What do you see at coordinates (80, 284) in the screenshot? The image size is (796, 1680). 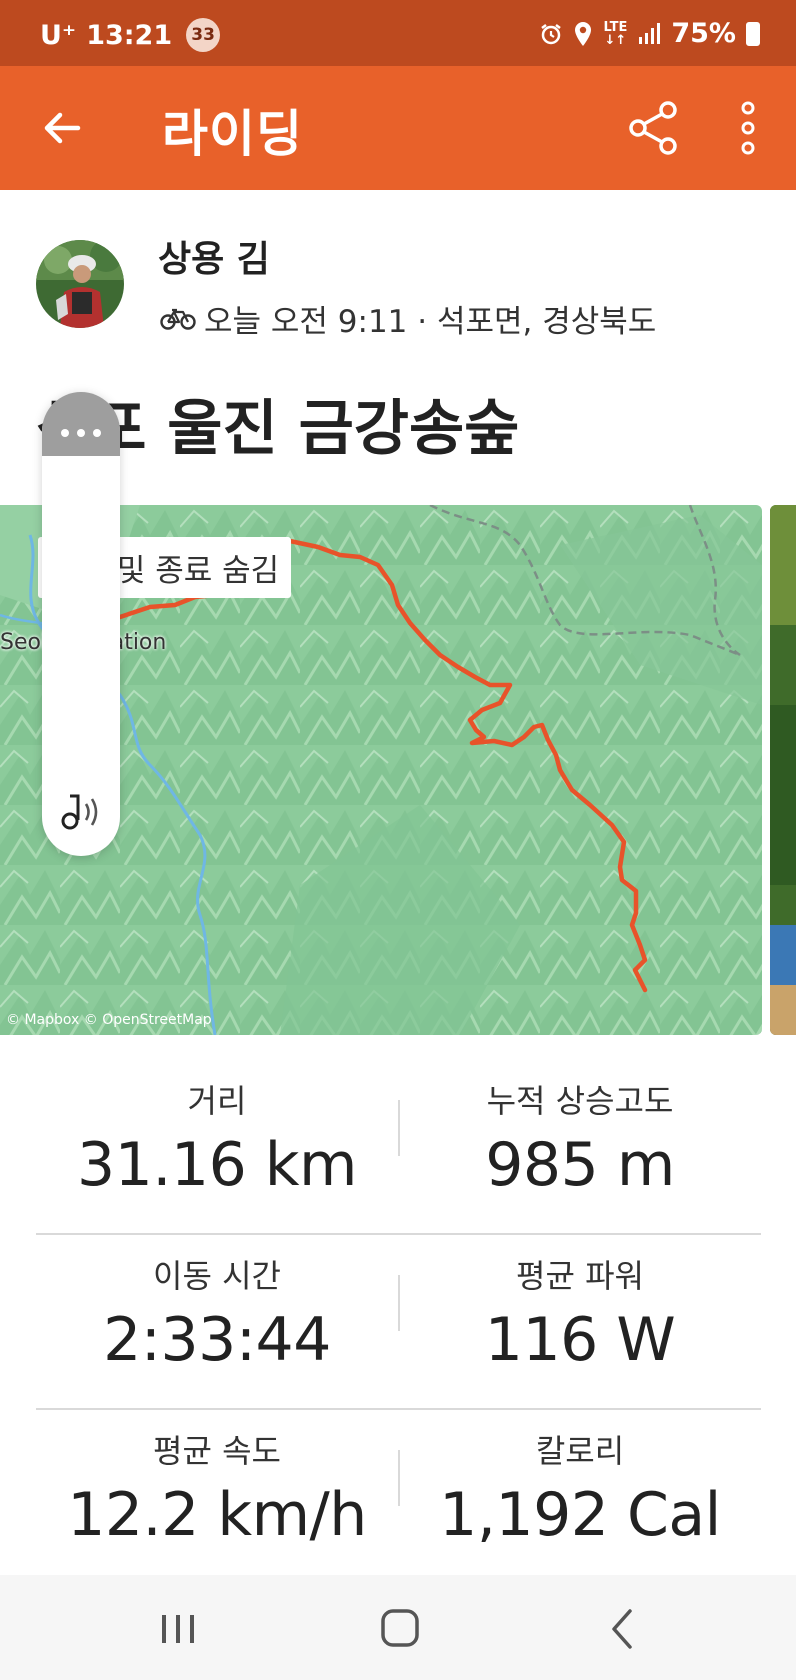 I see `avatar` at bounding box center [80, 284].